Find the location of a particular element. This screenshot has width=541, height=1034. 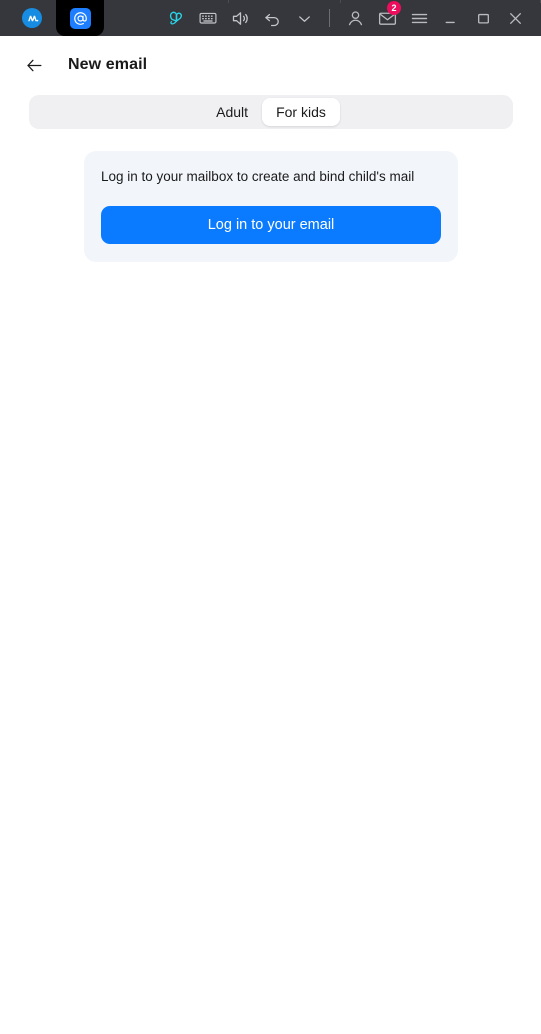

page-title: New email is located at coordinates (108, 64).